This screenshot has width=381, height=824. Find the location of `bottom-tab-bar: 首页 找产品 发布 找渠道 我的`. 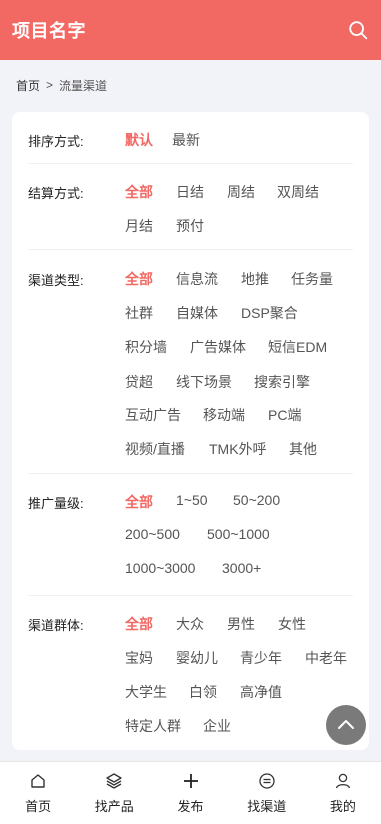

bottom-tab-bar: 首页 找产品 发布 找渠道 我的 is located at coordinates (190, 792).